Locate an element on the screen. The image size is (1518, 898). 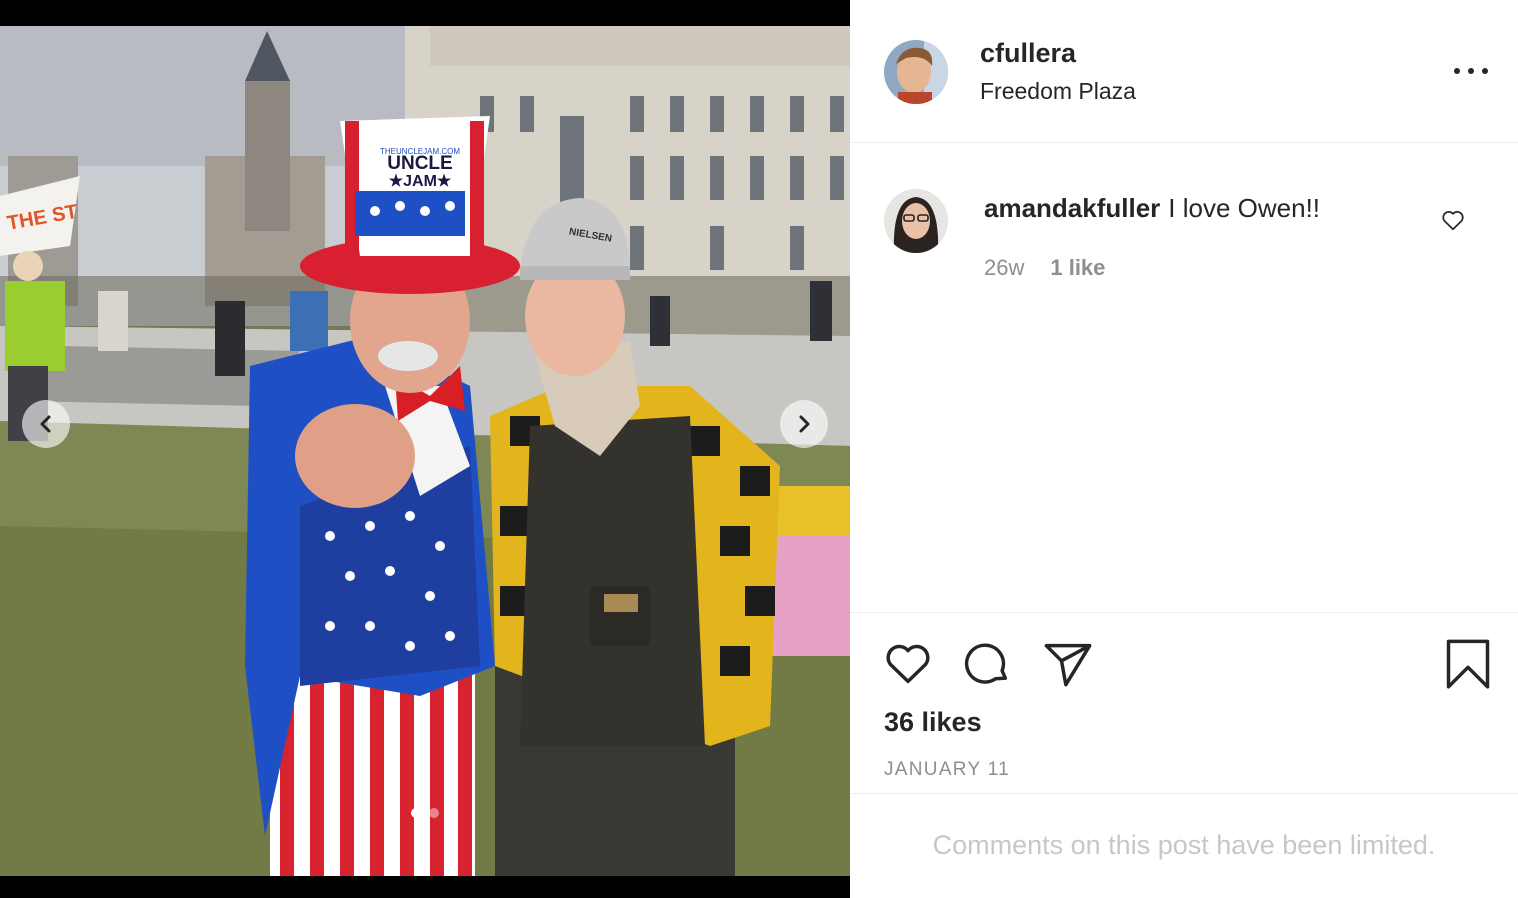
next-slide-button is located at coordinates (804, 424).